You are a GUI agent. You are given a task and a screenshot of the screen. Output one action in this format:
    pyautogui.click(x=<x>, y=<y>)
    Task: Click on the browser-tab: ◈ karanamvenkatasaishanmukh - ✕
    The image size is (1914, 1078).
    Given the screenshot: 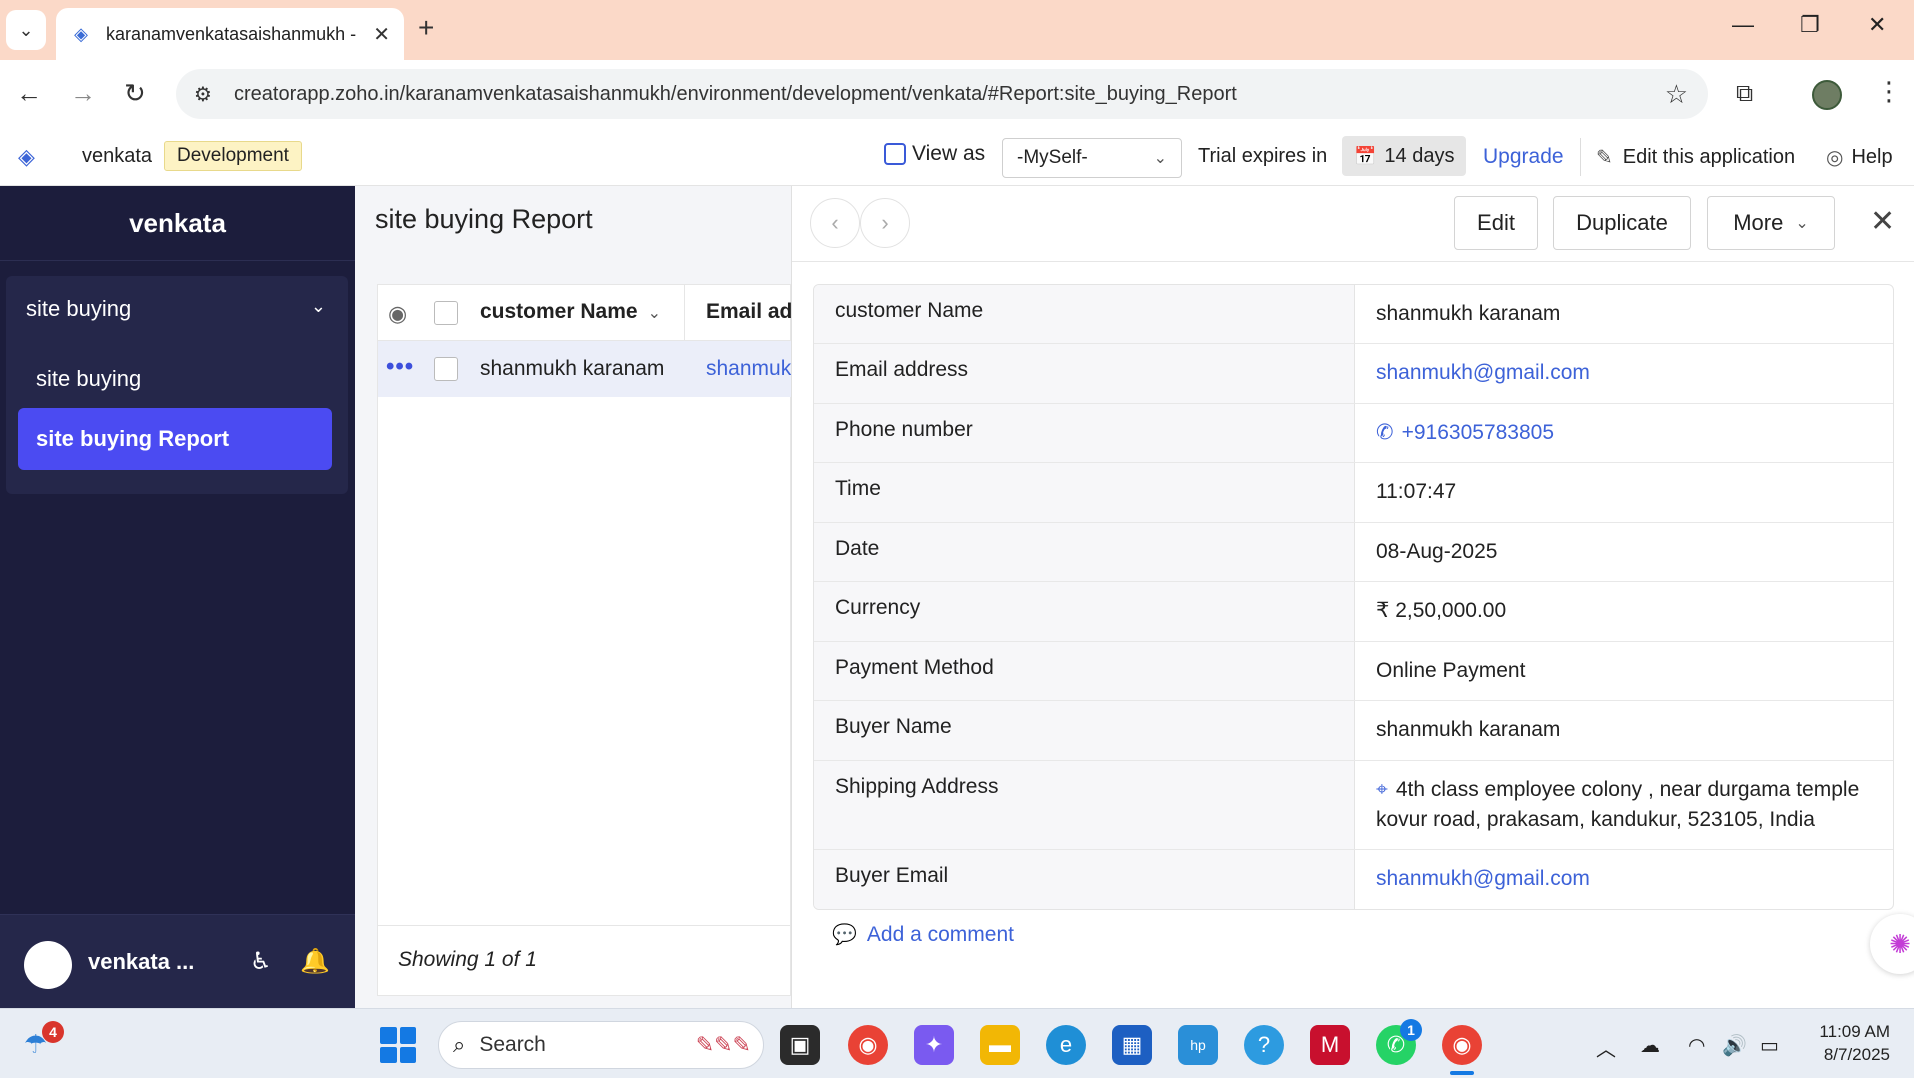 What is the action you would take?
    pyautogui.click(x=230, y=34)
    